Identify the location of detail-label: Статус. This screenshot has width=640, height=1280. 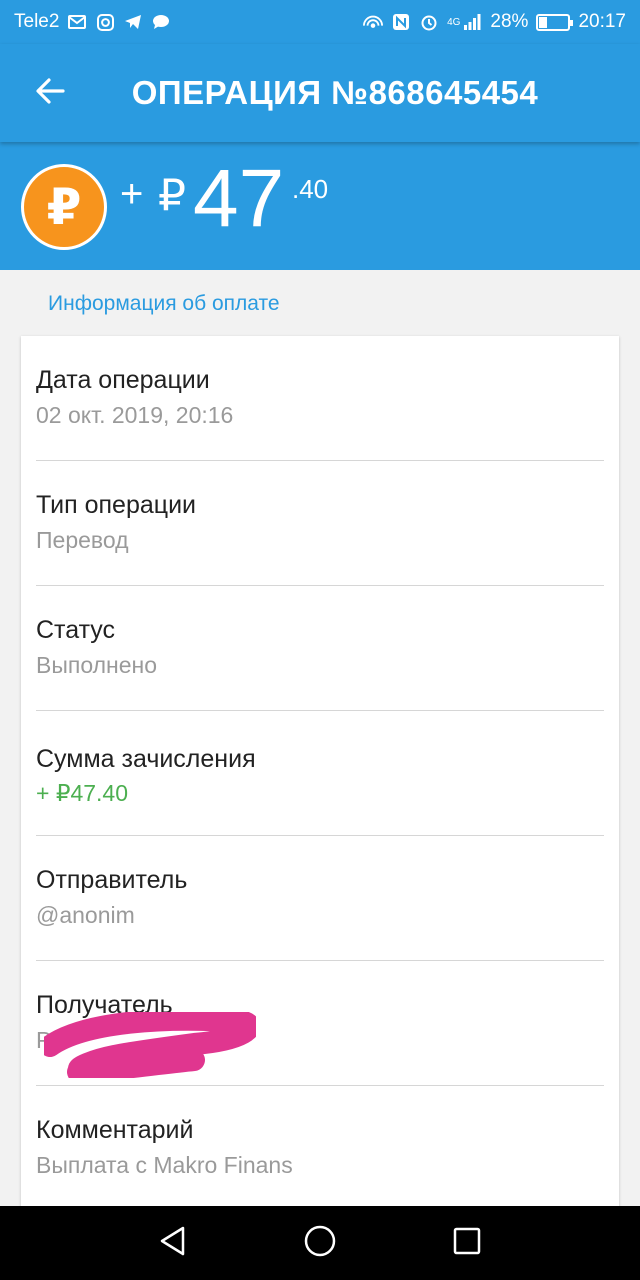
(76, 630).